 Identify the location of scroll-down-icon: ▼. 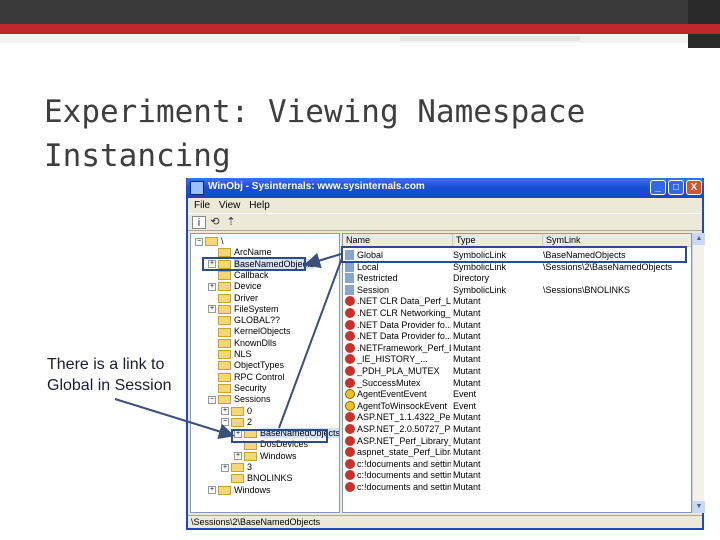
(699, 507).